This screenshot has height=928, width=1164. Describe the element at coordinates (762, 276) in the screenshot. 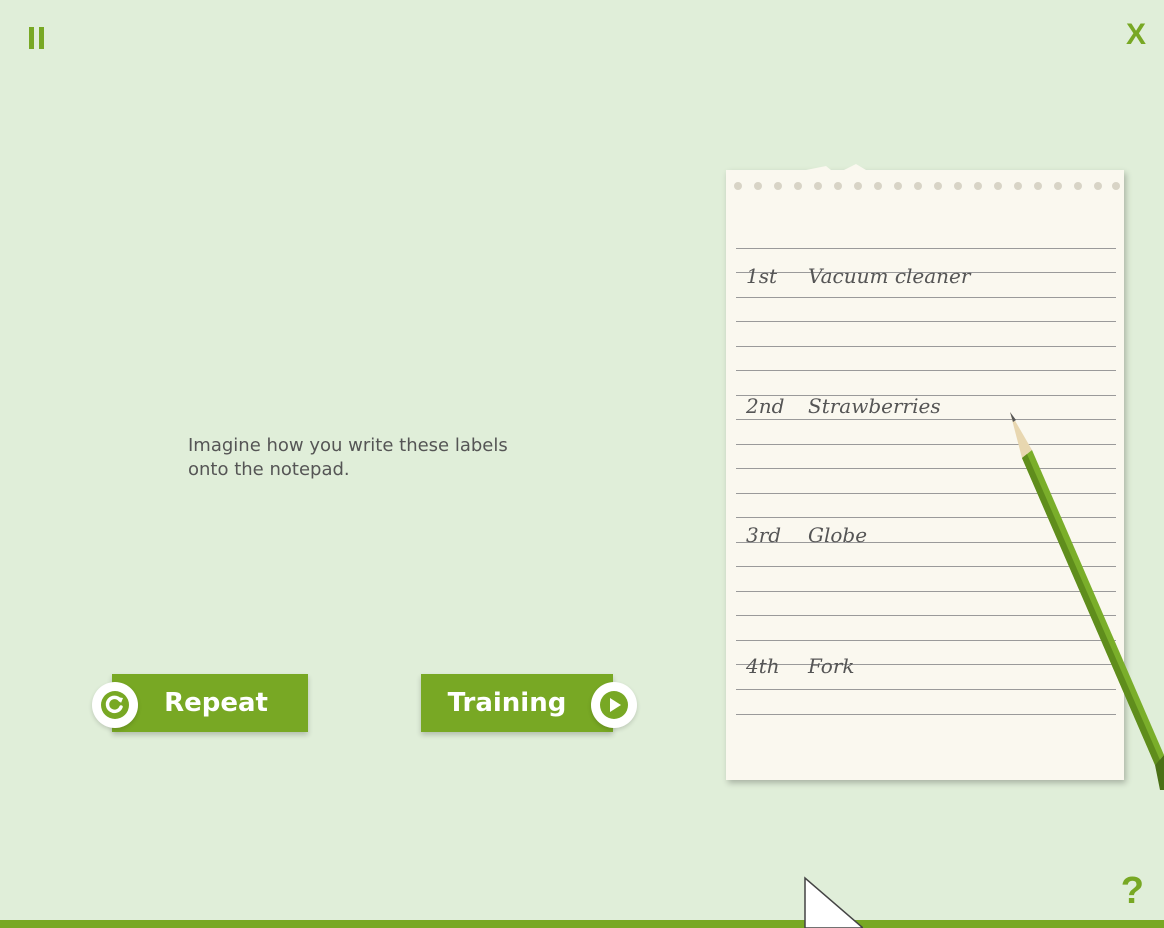

I see `entry-ordinal: 1st` at that location.